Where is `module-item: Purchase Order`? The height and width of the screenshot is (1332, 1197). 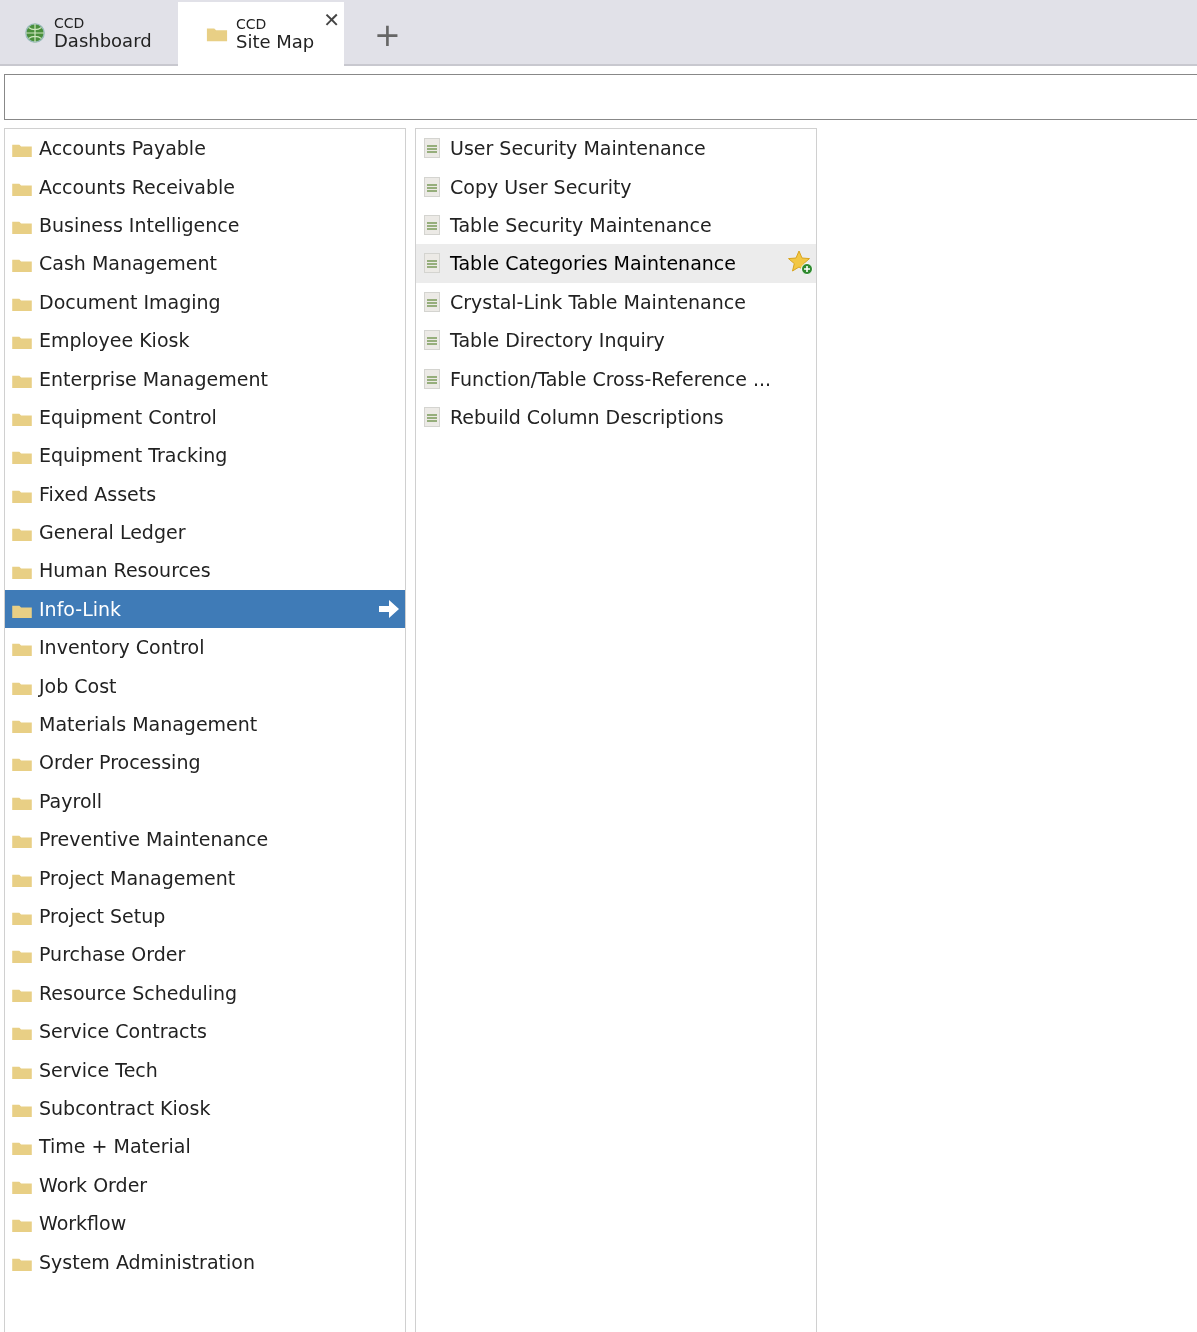 module-item: Purchase Order is located at coordinates (205, 954).